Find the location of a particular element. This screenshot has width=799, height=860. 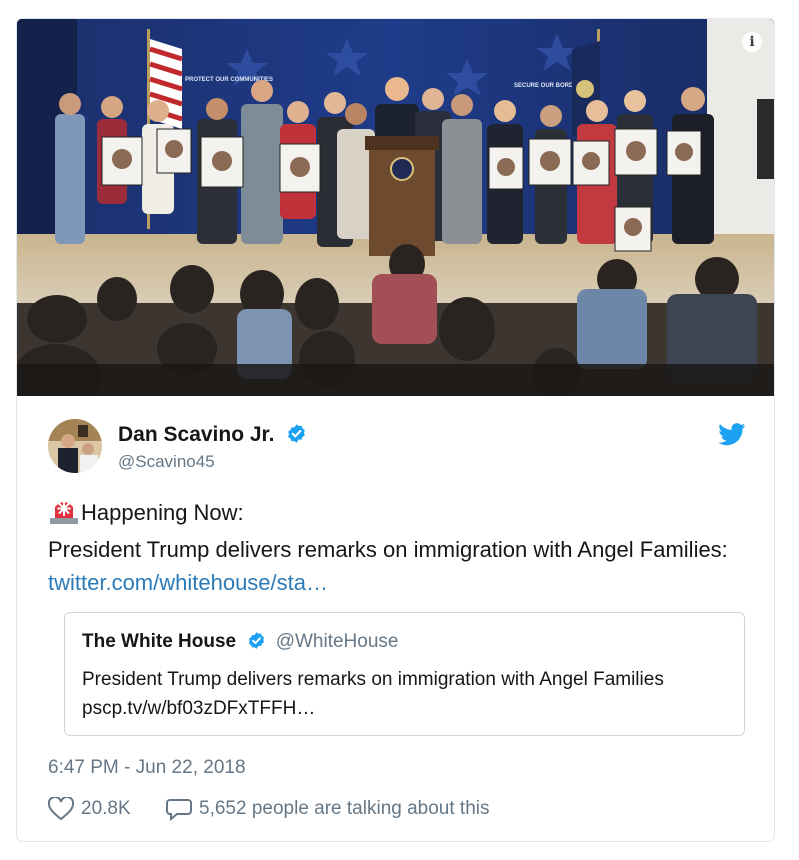

like-button: 20.8K is located at coordinates (89, 809).